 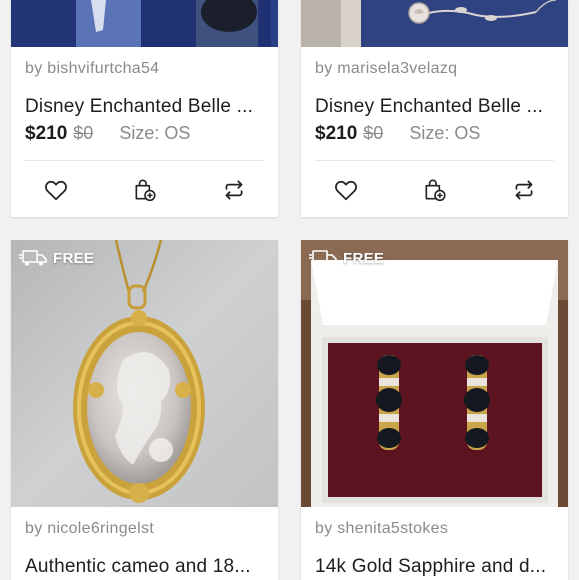 I want to click on seller-username: by shenita5stokes, so click(x=381, y=529).